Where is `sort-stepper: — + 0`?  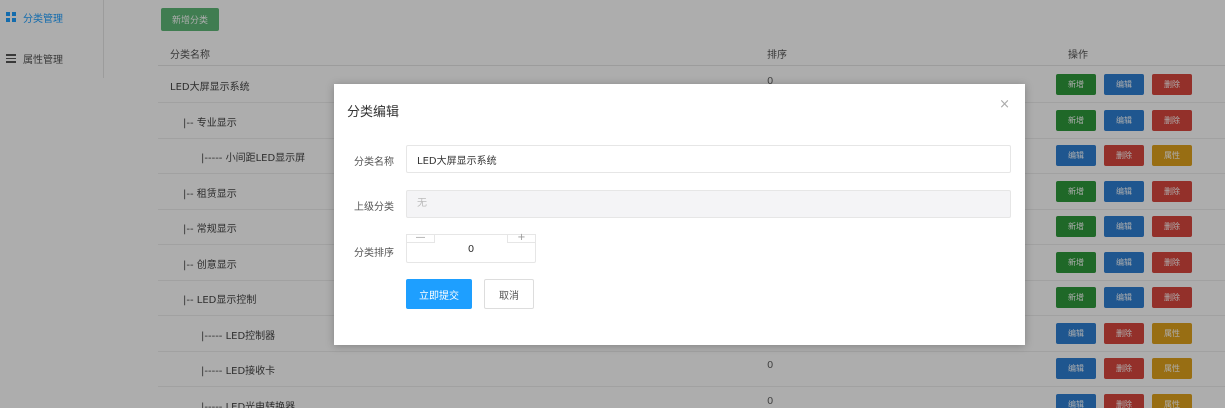
sort-stepper: — + 0 is located at coordinates (471, 248).